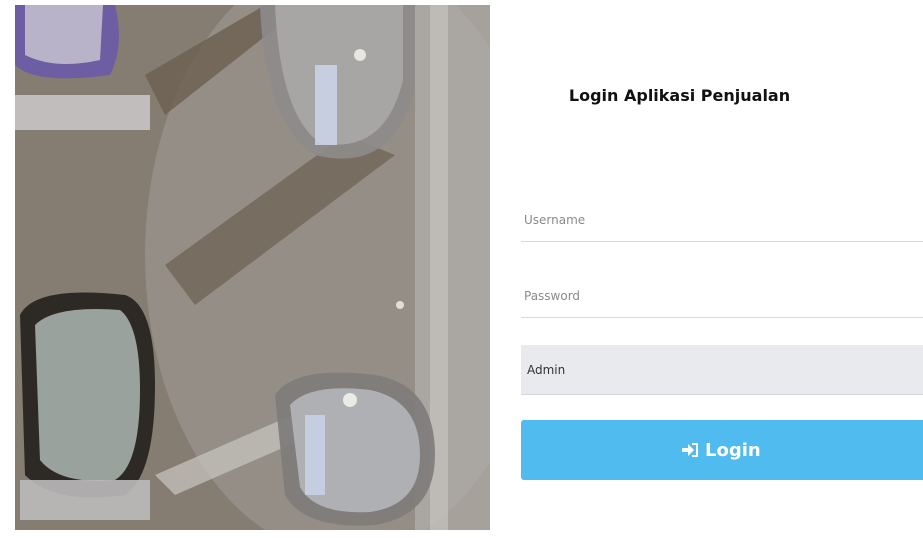  Describe the element at coordinates (722, 370) in the screenshot. I see `role-select: Admin` at that location.